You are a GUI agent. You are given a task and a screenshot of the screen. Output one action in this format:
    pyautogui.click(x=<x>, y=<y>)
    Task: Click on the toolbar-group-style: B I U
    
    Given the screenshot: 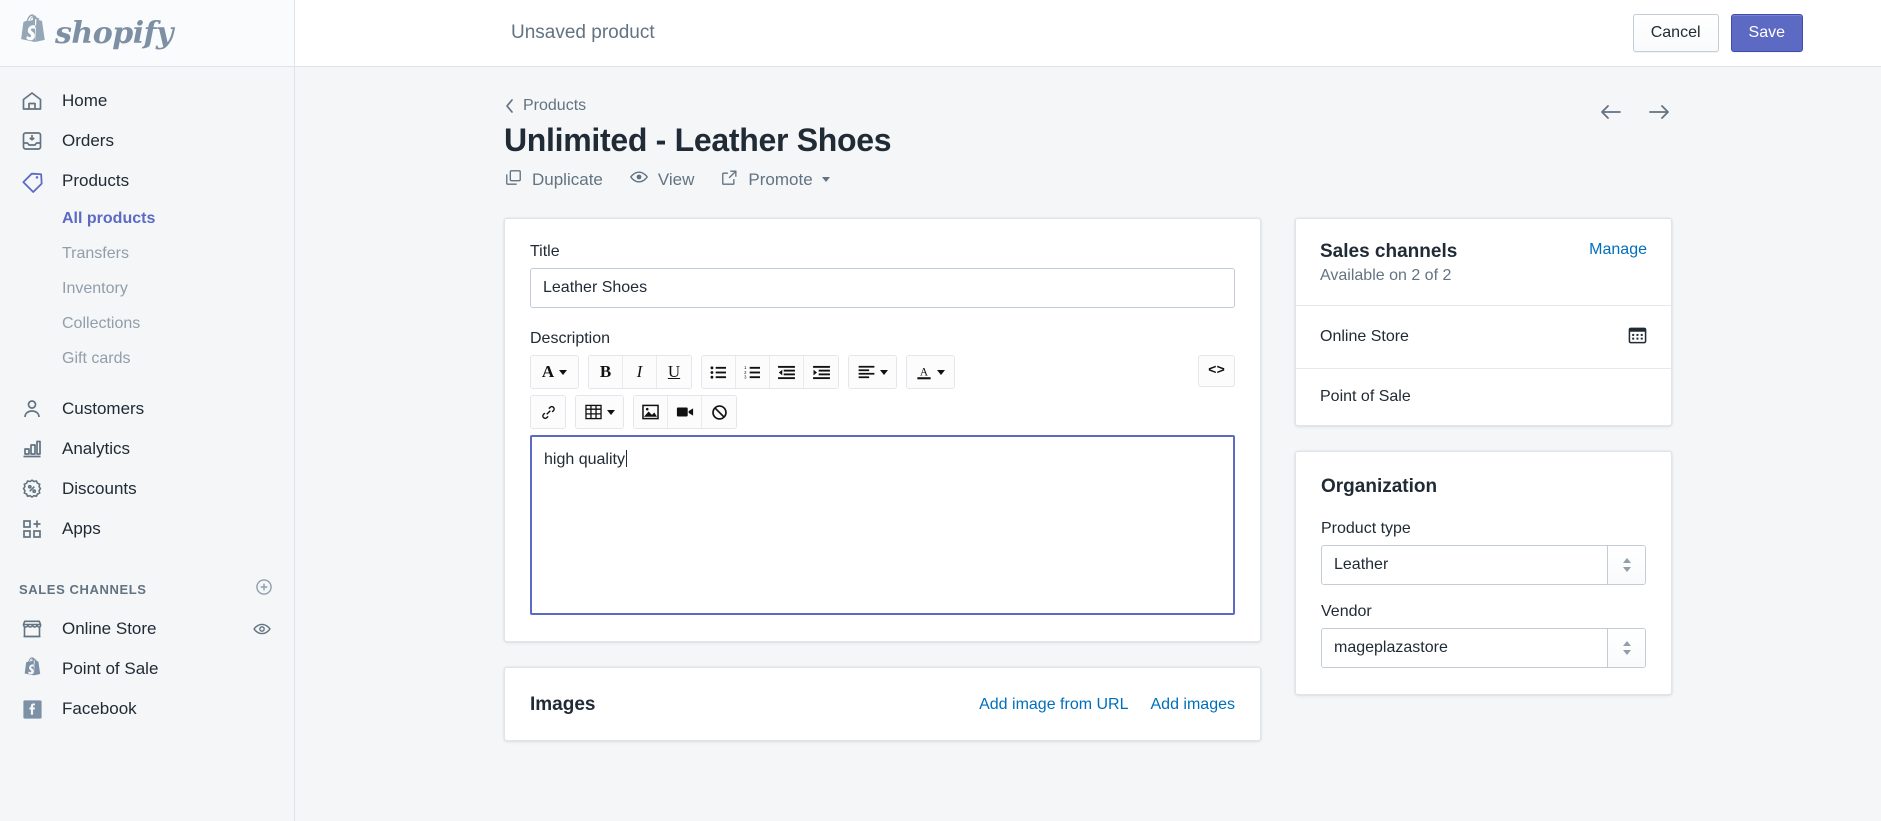 What is the action you would take?
    pyautogui.click(x=640, y=372)
    